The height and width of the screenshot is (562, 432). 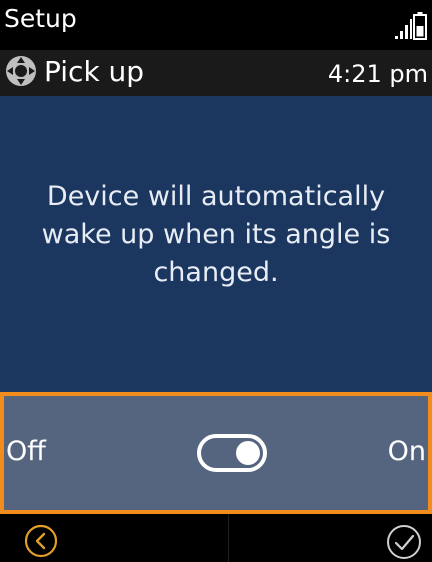 I want to click on signal-icon, so click(x=403, y=29).